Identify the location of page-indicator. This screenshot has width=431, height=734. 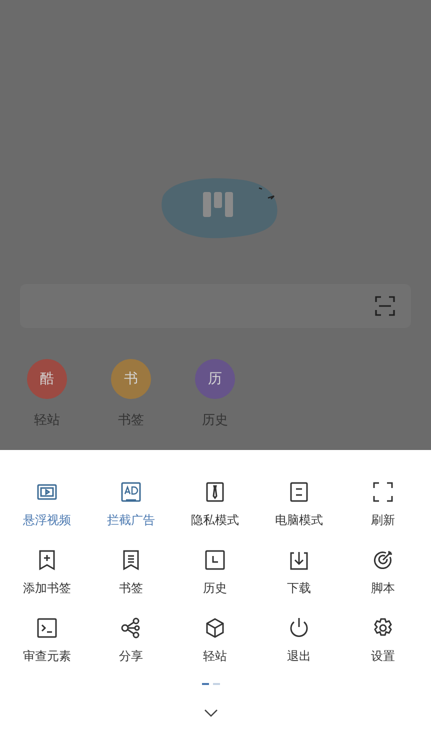
(205, 684).